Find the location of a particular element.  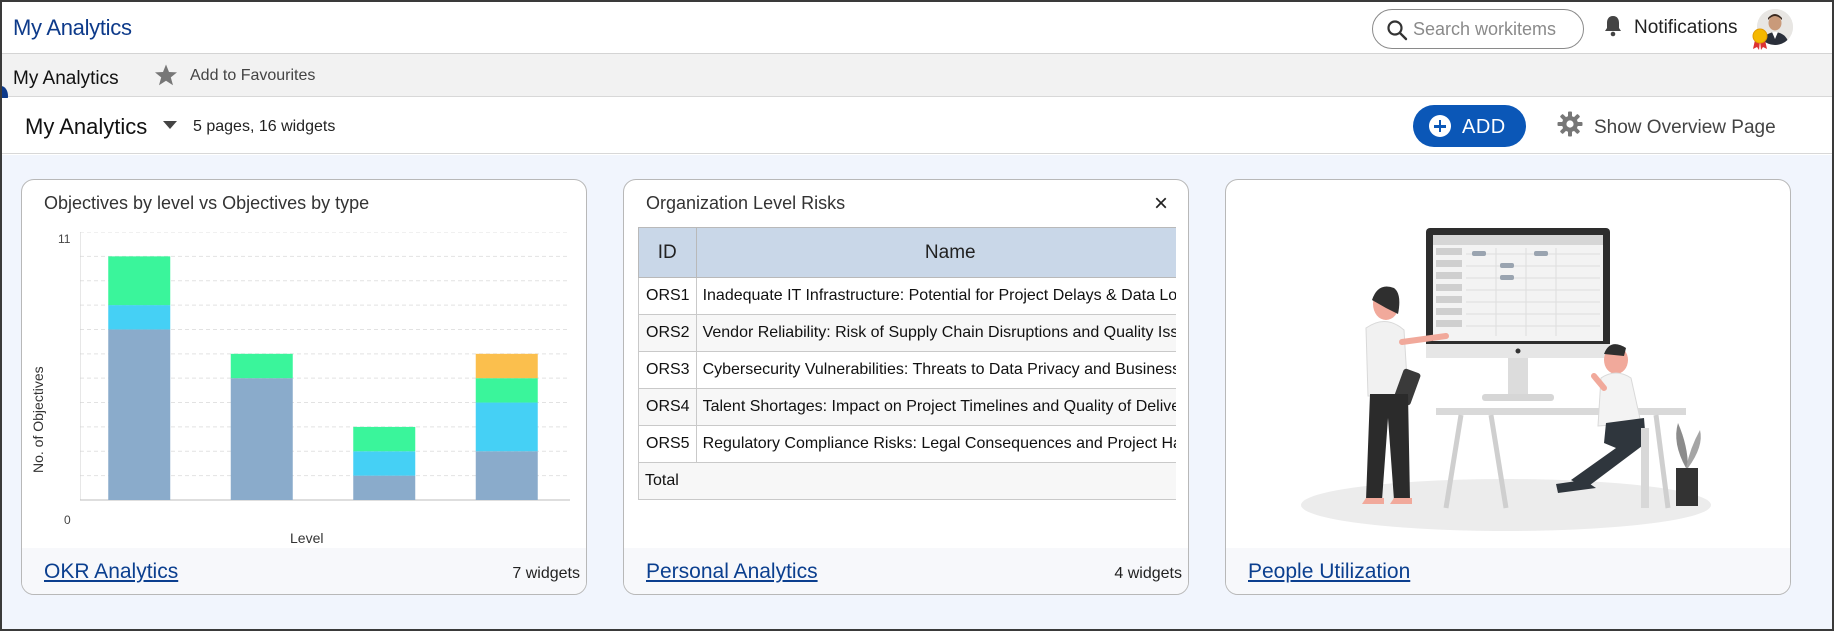

search-icon is located at coordinates (1397, 30).